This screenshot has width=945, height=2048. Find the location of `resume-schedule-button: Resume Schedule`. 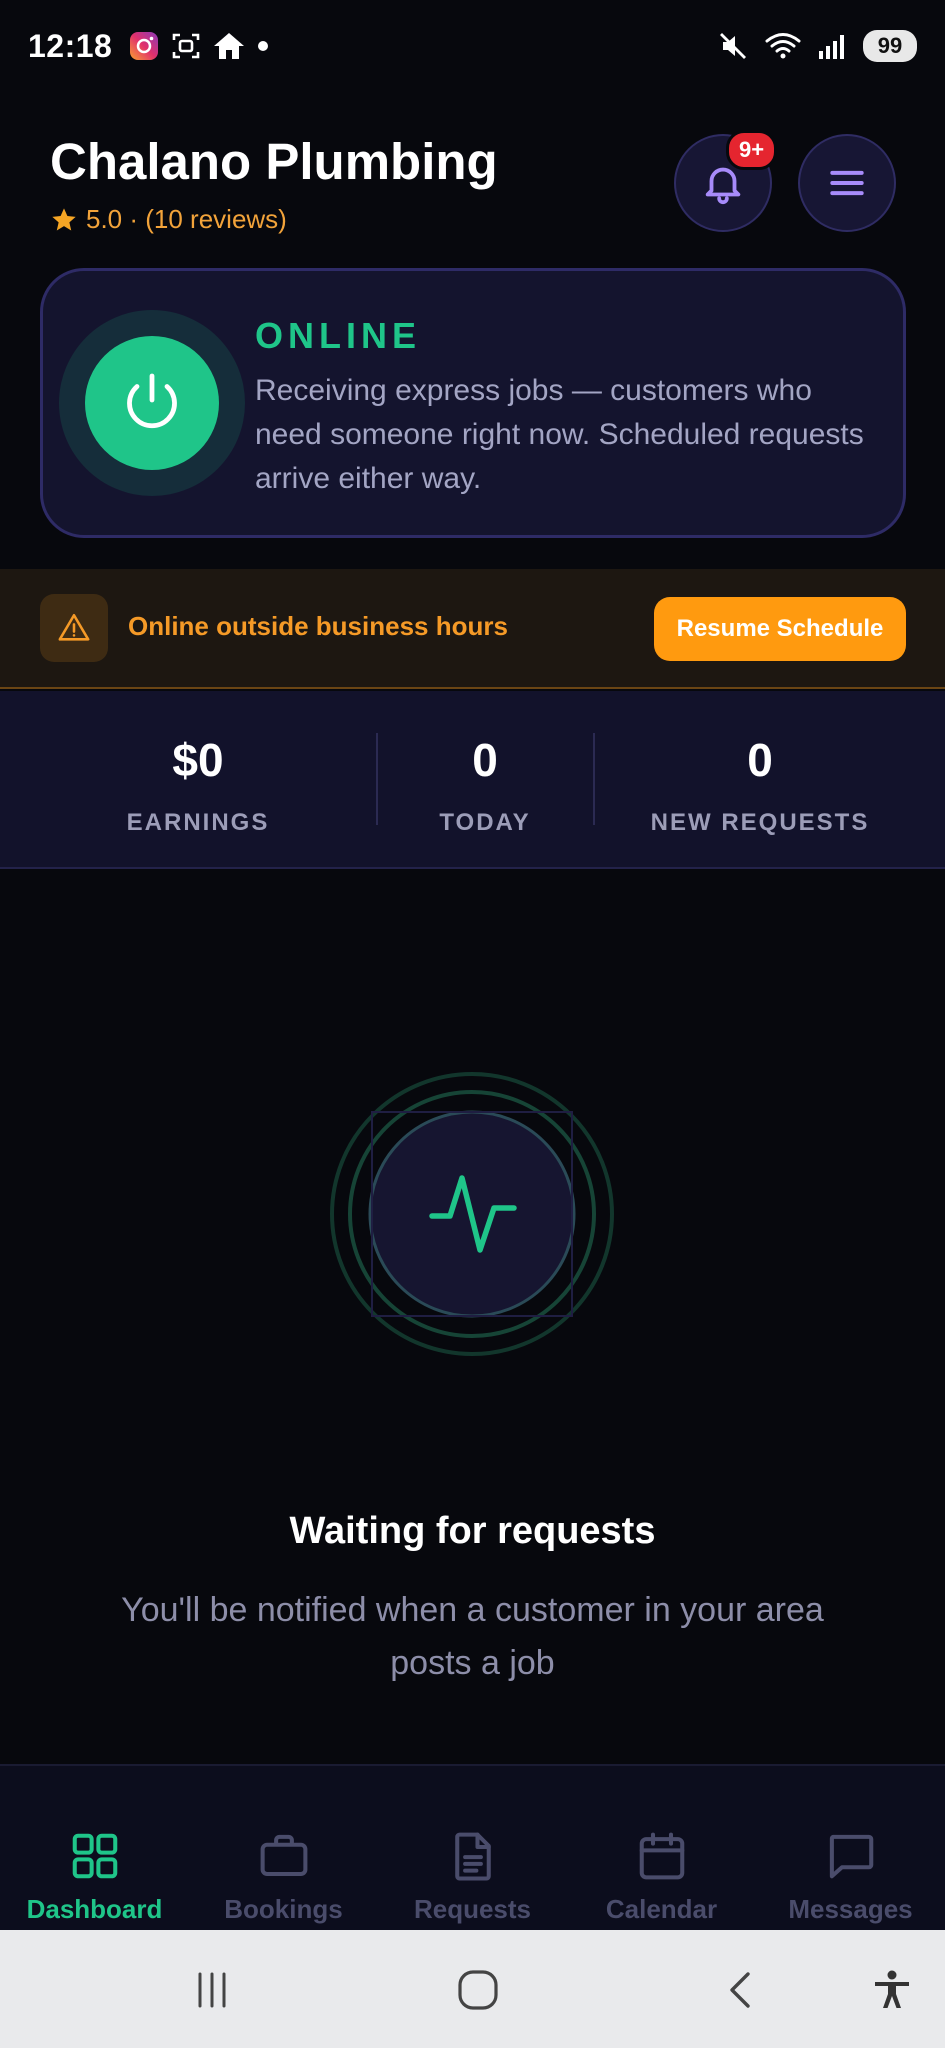

resume-schedule-button: Resume Schedule is located at coordinates (780, 629).